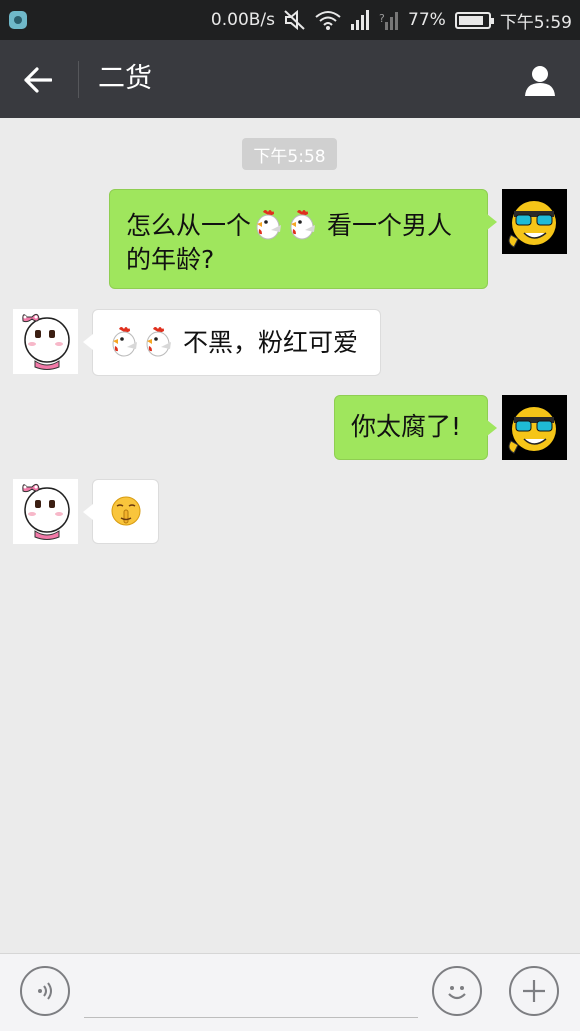 The width and height of the screenshot is (580, 1031). Describe the element at coordinates (270, 342) in the screenshot. I see `message-text: 不黑，粉红可爱` at that location.